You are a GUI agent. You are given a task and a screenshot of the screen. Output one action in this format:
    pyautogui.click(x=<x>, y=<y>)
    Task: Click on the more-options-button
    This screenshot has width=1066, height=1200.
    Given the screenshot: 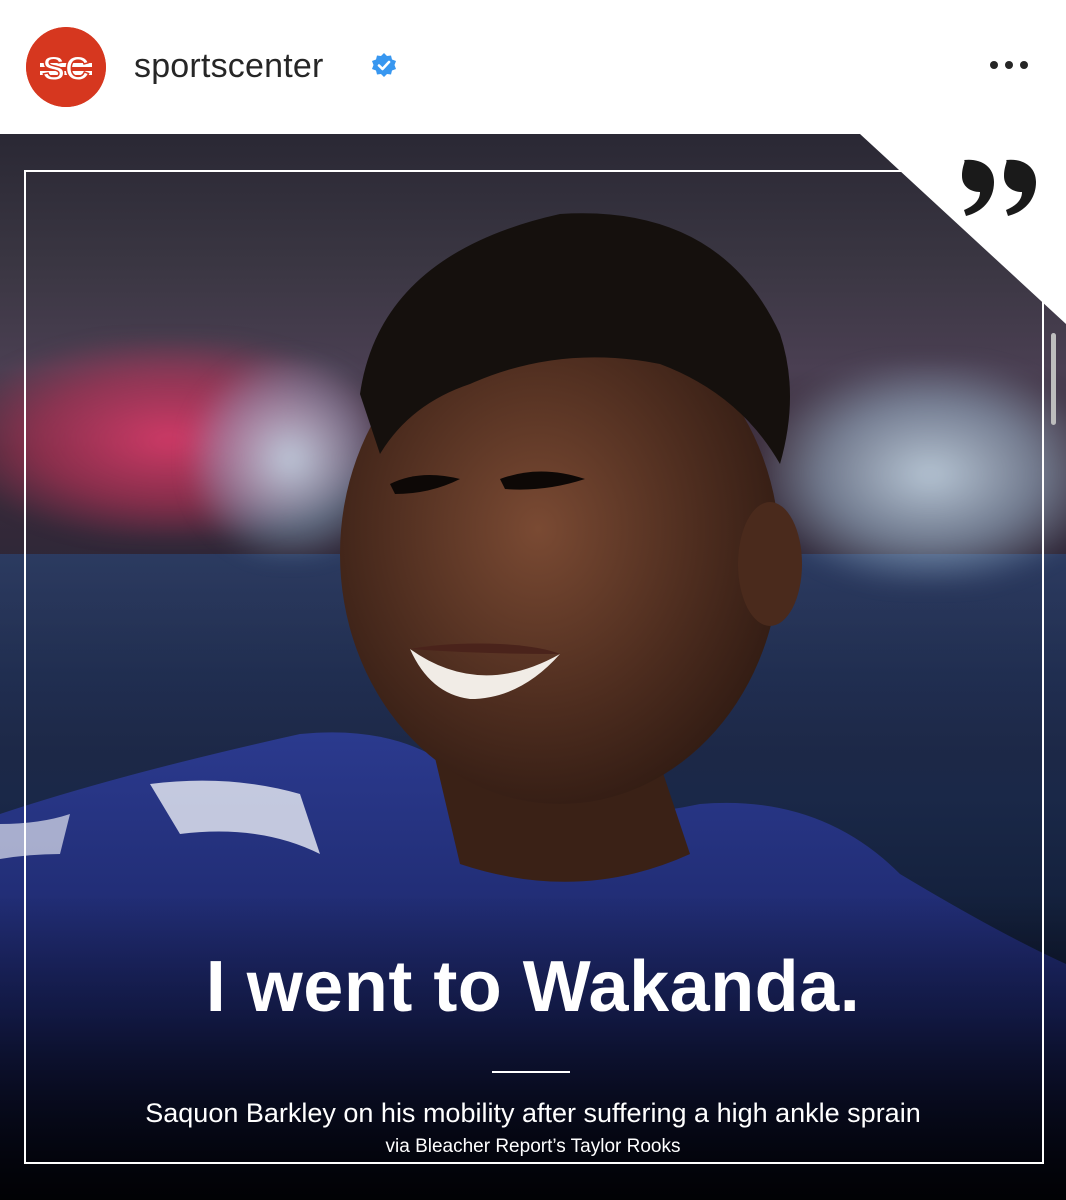 What is the action you would take?
    pyautogui.click(x=1009, y=65)
    